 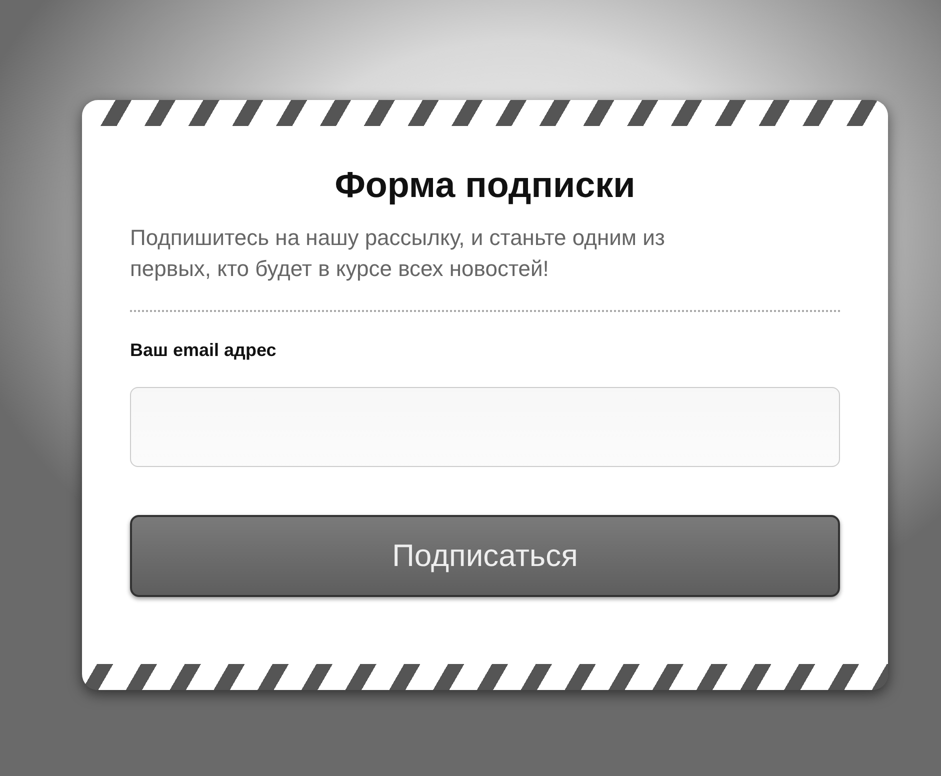 I want to click on email-field, so click(x=485, y=427).